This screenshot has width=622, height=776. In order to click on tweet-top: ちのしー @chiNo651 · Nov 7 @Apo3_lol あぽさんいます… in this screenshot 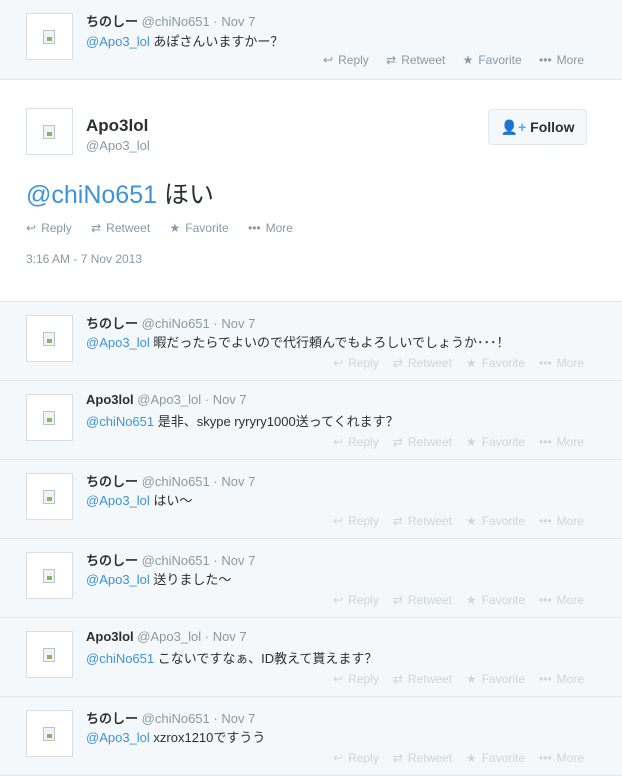, I will do `click(311, 40)`.